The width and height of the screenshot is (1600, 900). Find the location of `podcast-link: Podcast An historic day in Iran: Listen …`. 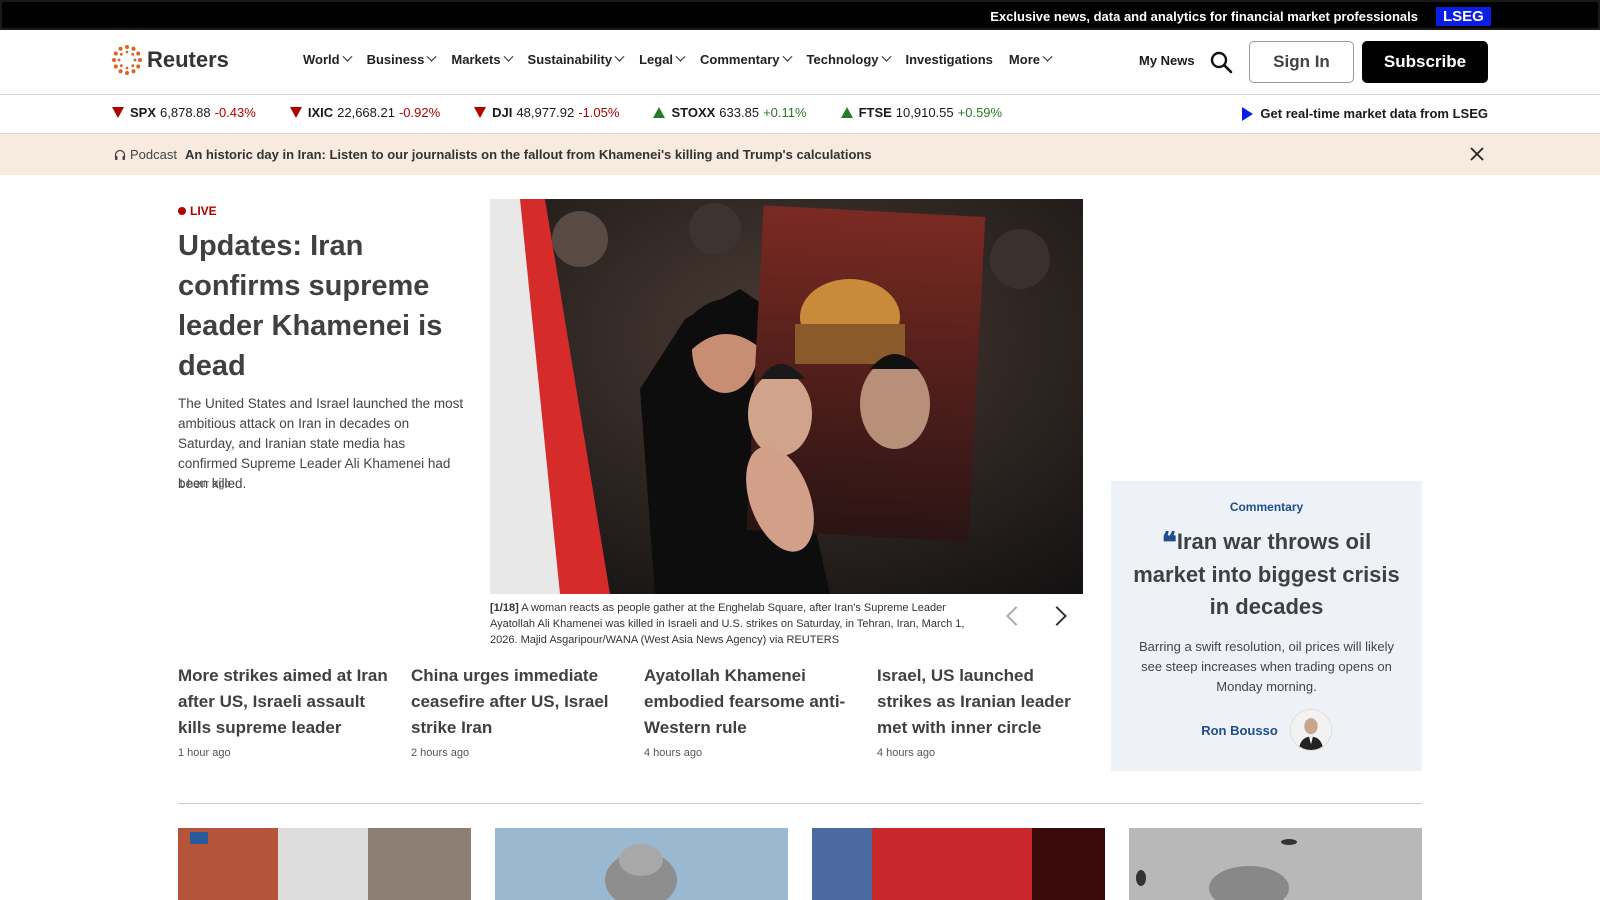

podcast-link: Podcast An historic day in Iran: Listen … is located at coordinates (493, 154).